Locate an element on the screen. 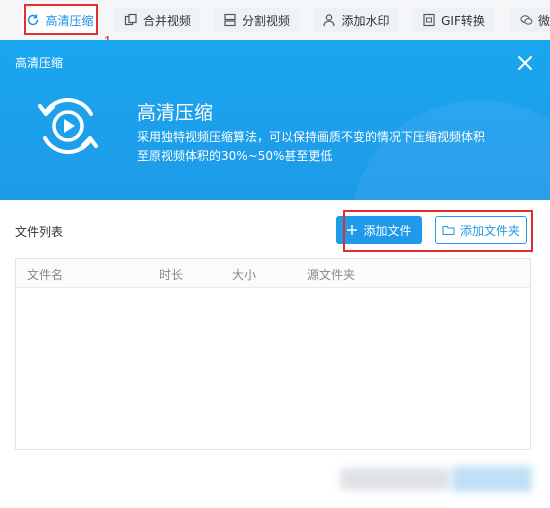  column-header-size: 大小 is located at coordinates (244, 275).